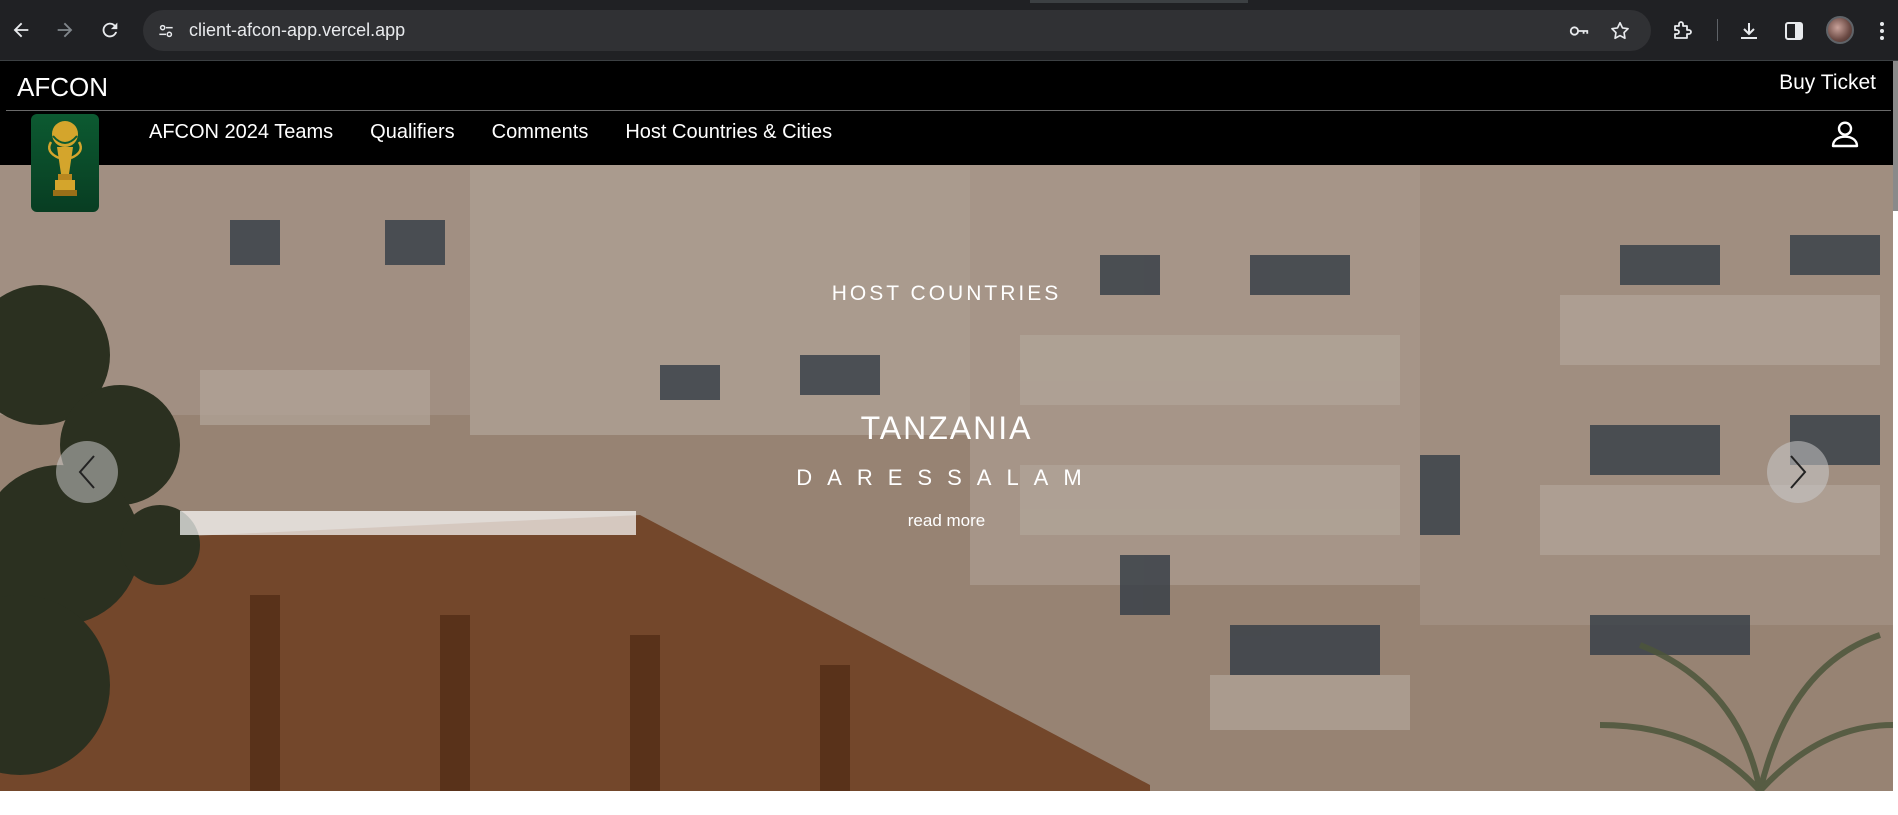 This screenshot has width=1898, height=815. What do you see at coordinates (1794, 31) in the screenshot?
I see `side-panel-icon` at bounding box center [1794, 31].